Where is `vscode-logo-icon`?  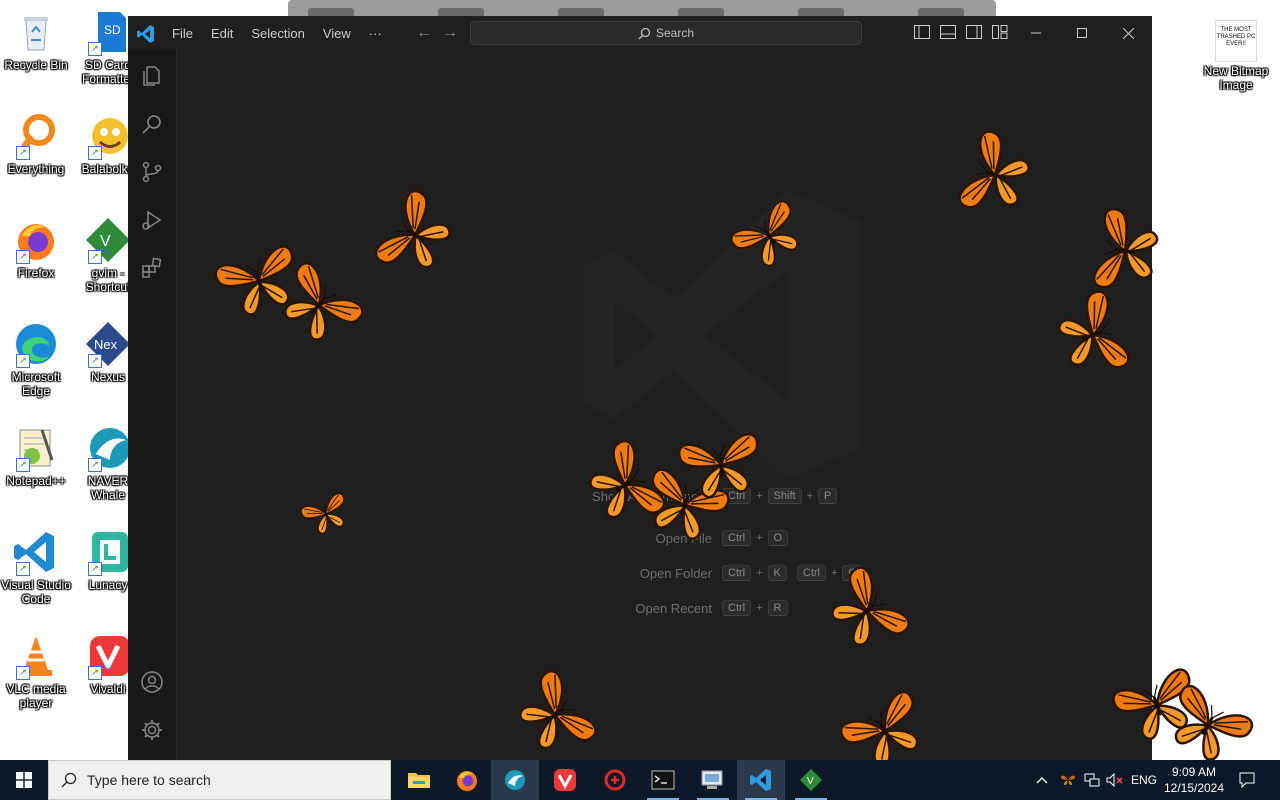
vscode-logo-icon is located at coordinates (146, 34).